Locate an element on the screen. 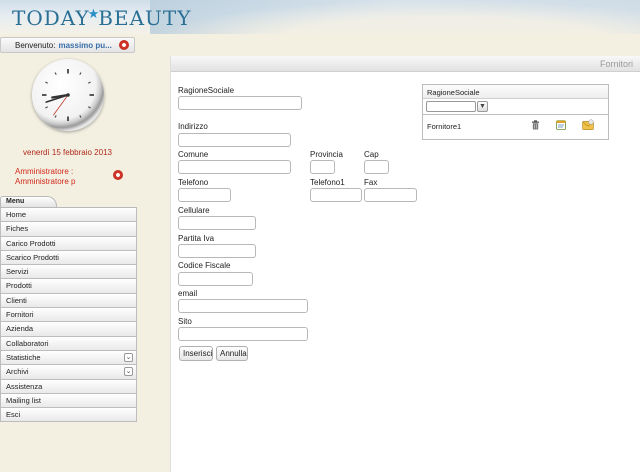 The image size is (640, 472). sidebar-item-archivi: Archivi ⌄ is located at coordinates (68, 372).